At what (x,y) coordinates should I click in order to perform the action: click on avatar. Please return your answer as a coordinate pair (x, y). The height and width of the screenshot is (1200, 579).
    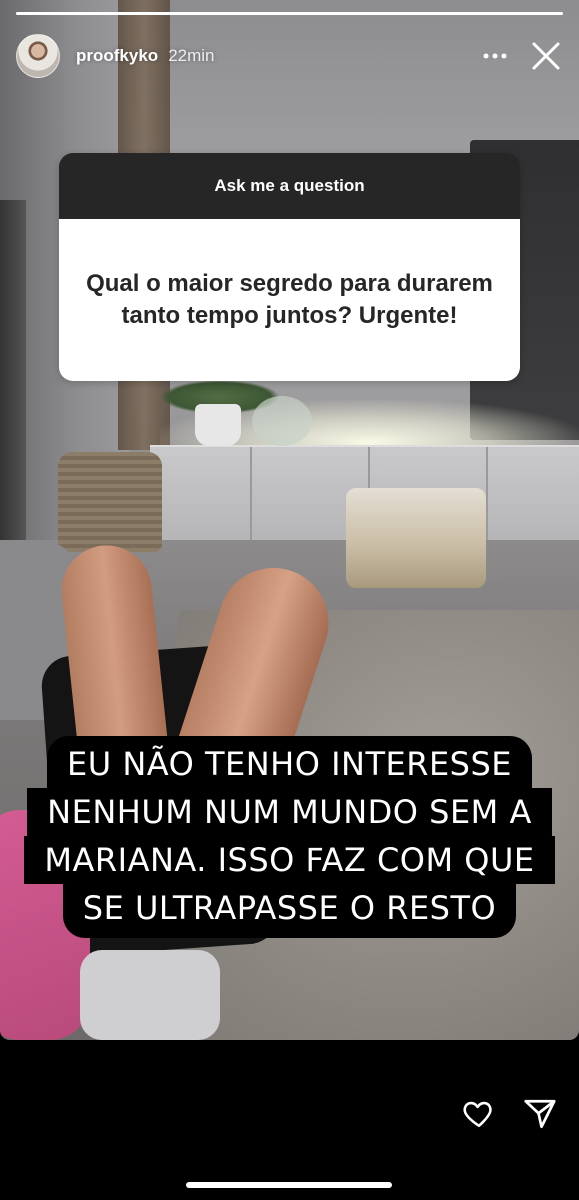
    Looking at the image, I should click on (38, 56).